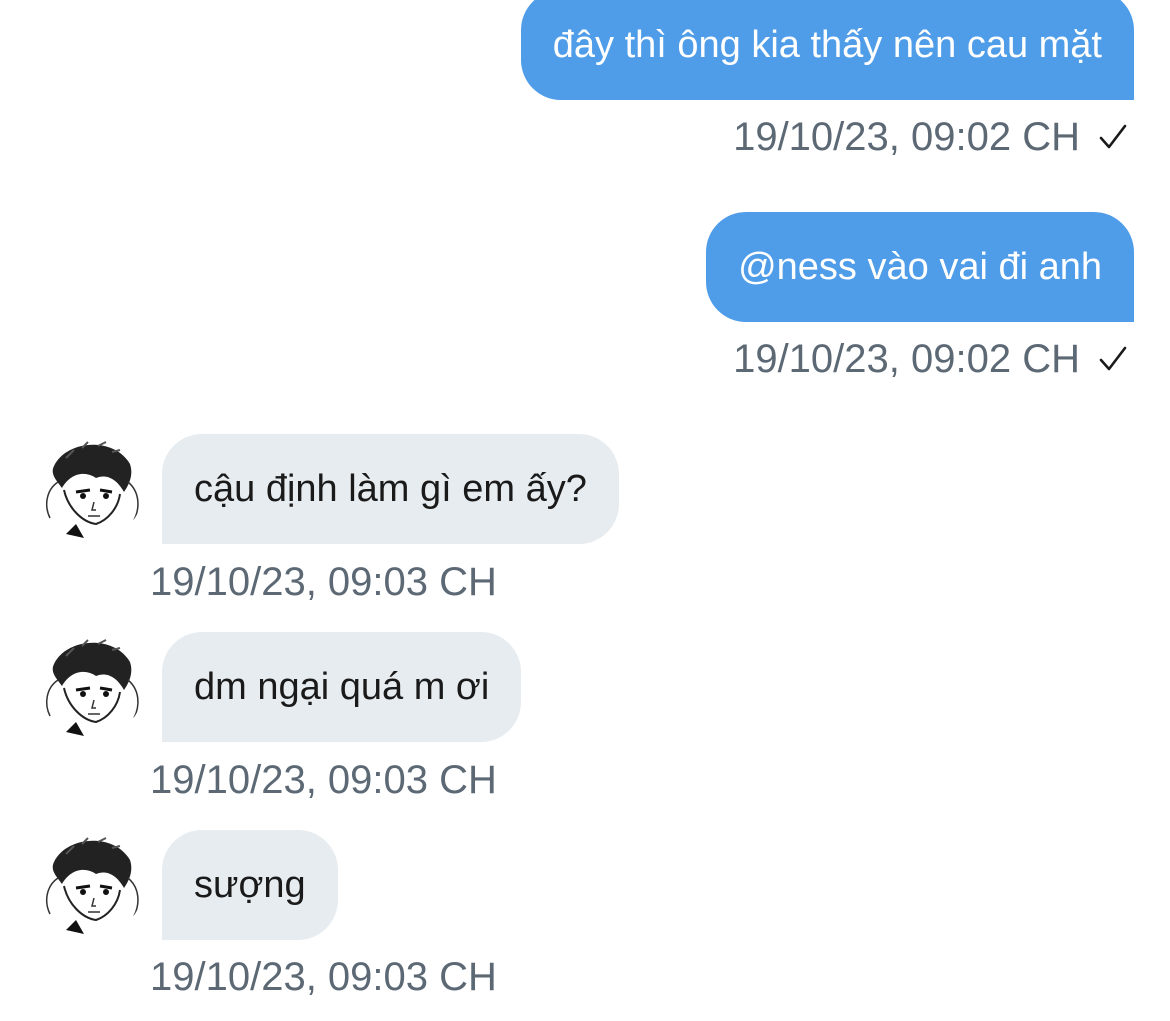 The image size is (1170, 1021). I want to click on received-message-bubble: sượng, so click(250, 885).